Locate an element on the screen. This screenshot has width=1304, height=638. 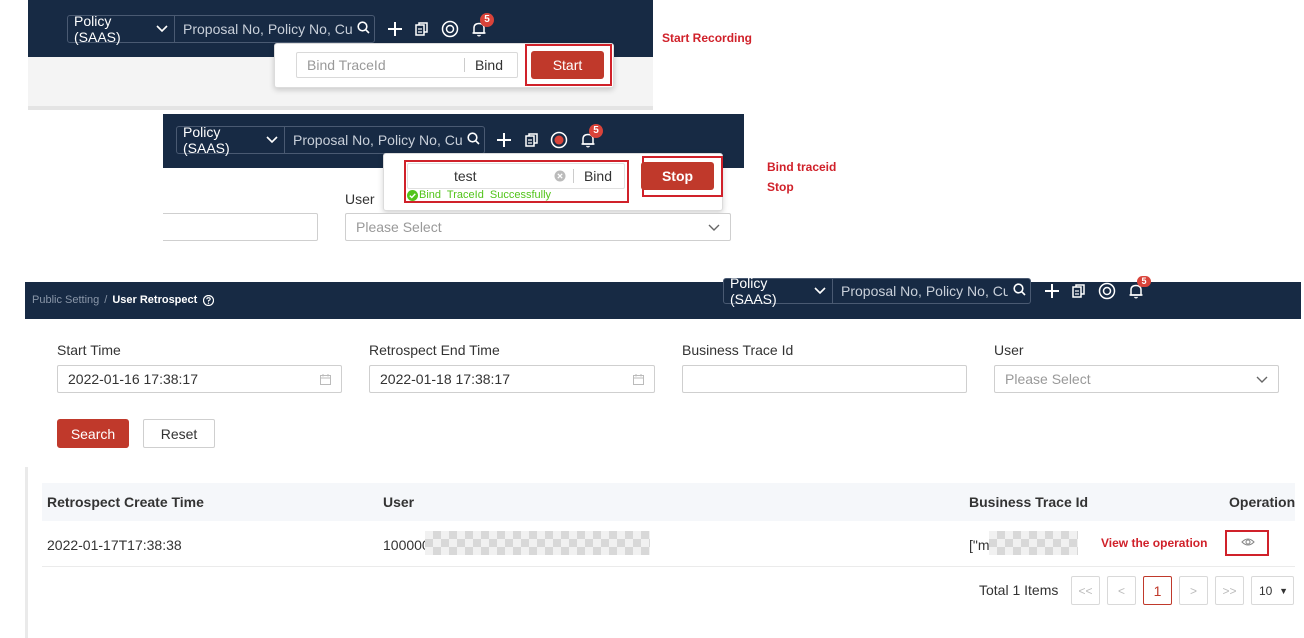
recording-active-icon is located at coordinates (559, 140).